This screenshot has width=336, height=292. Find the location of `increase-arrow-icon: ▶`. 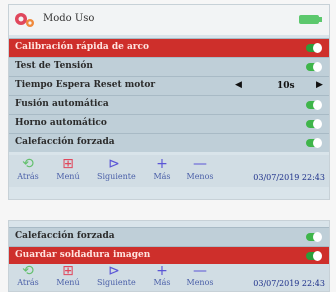

increase-arrow-icon: ▶ is located at coordinates (319, 85).